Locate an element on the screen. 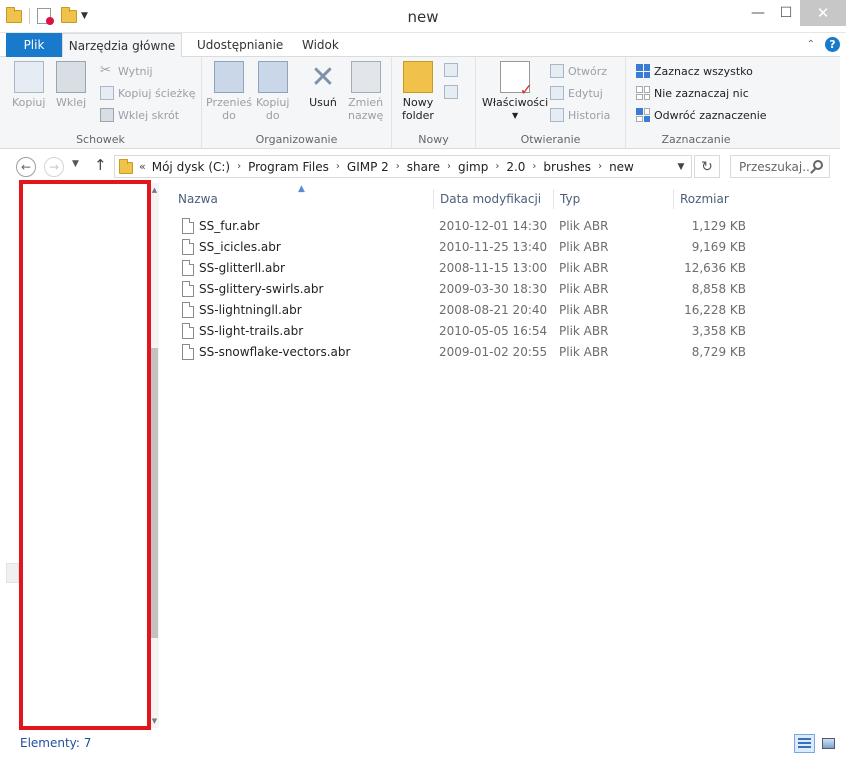  copy-to-button: Kopiuj do is located at coordinates (272, 91).